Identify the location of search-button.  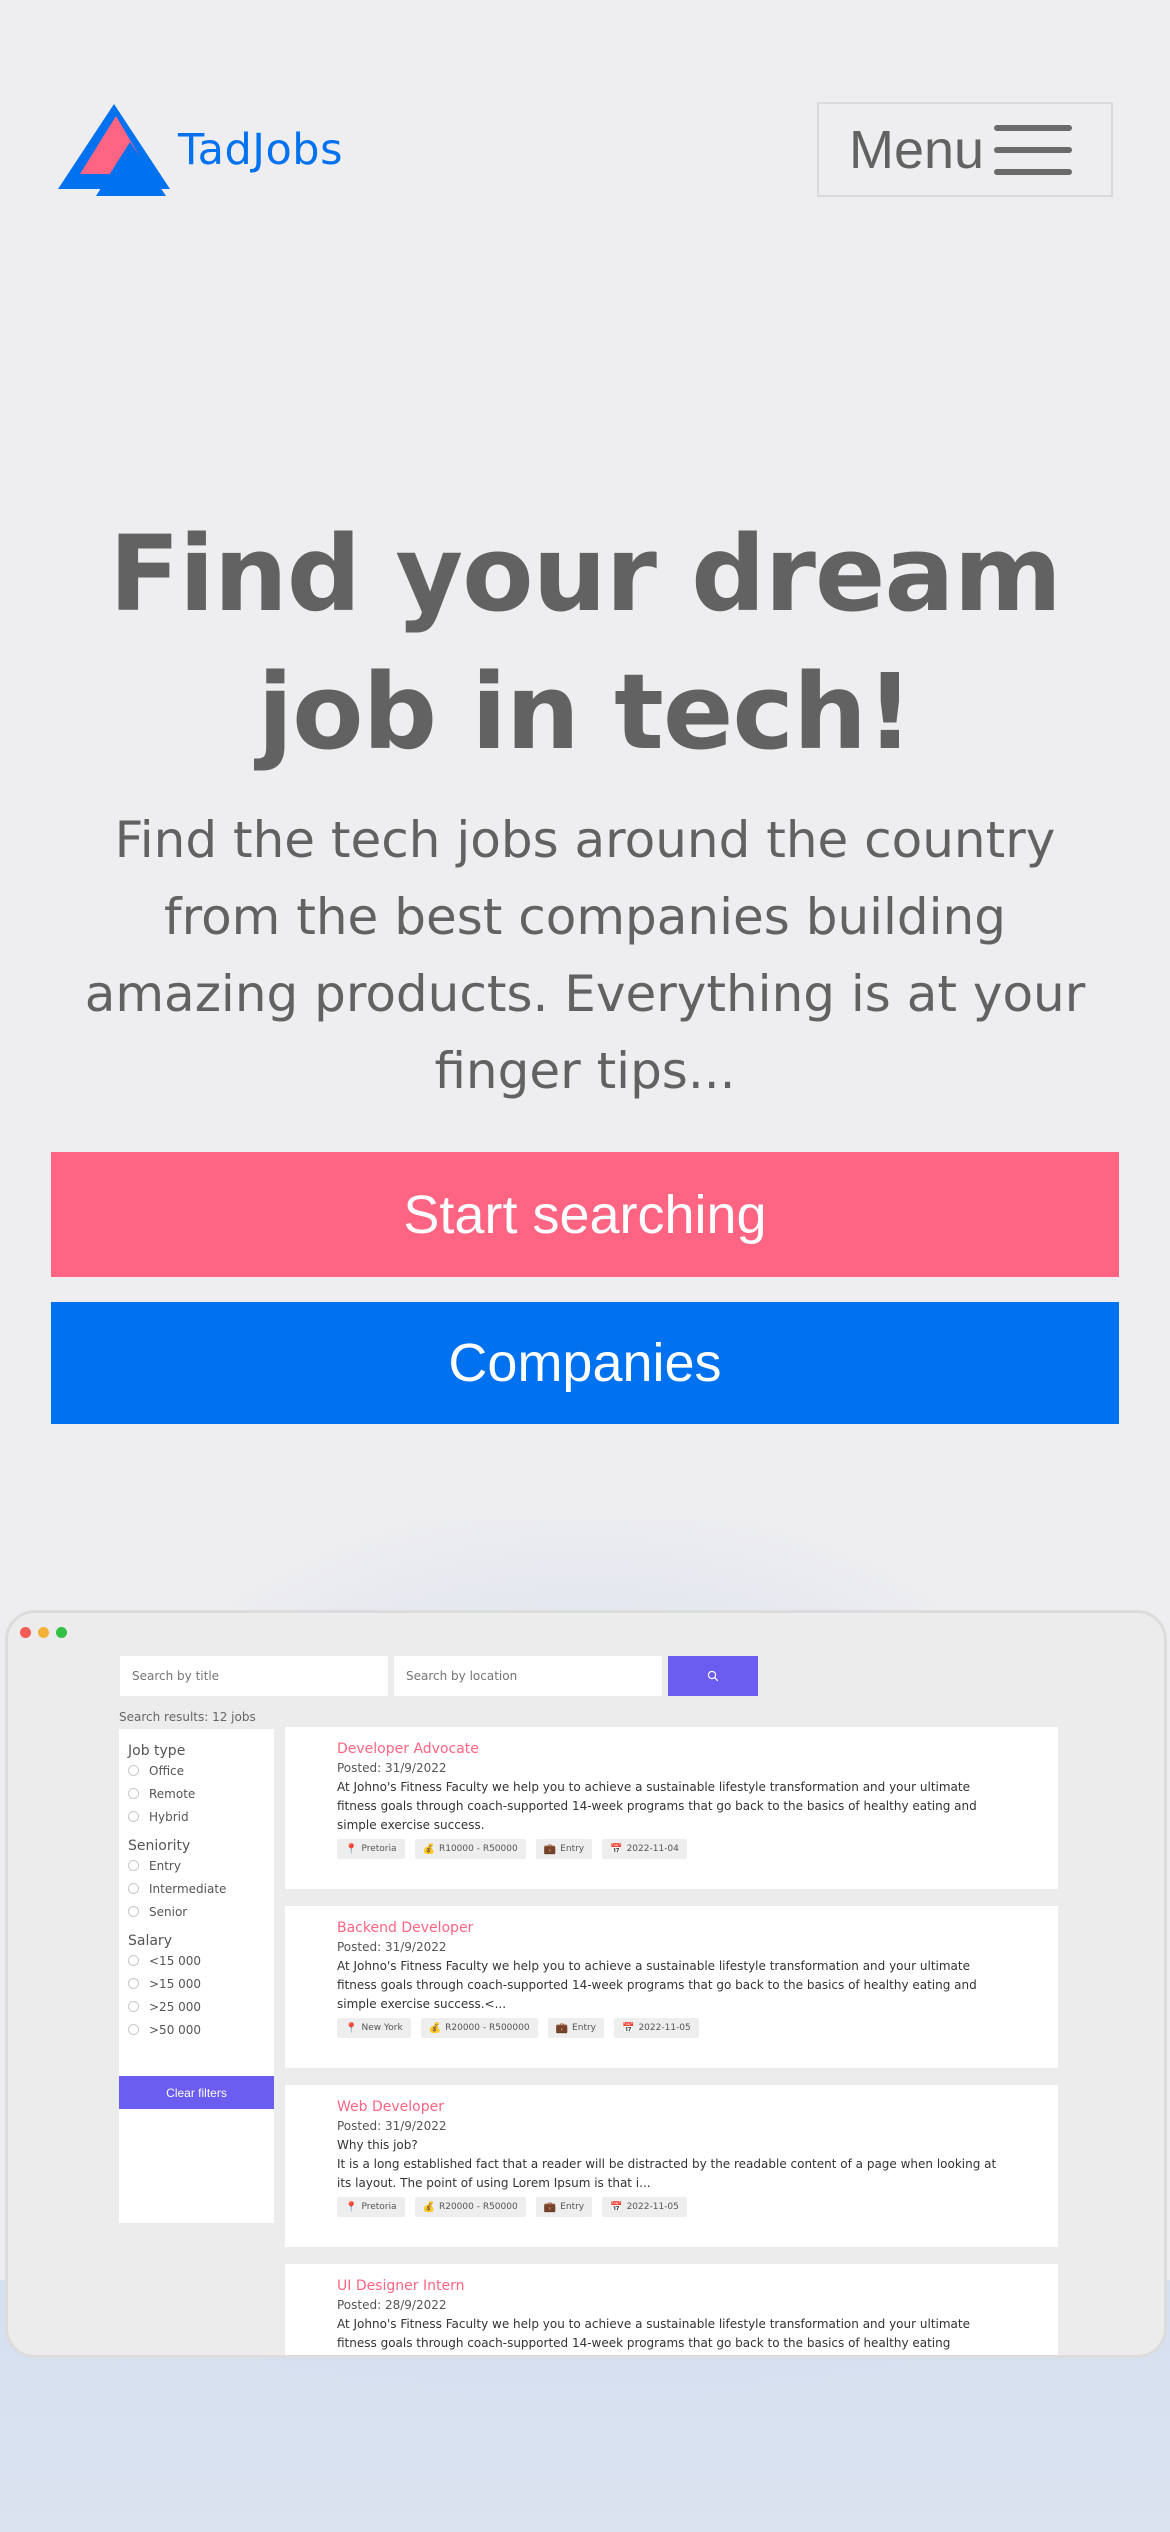
(713, 1676).